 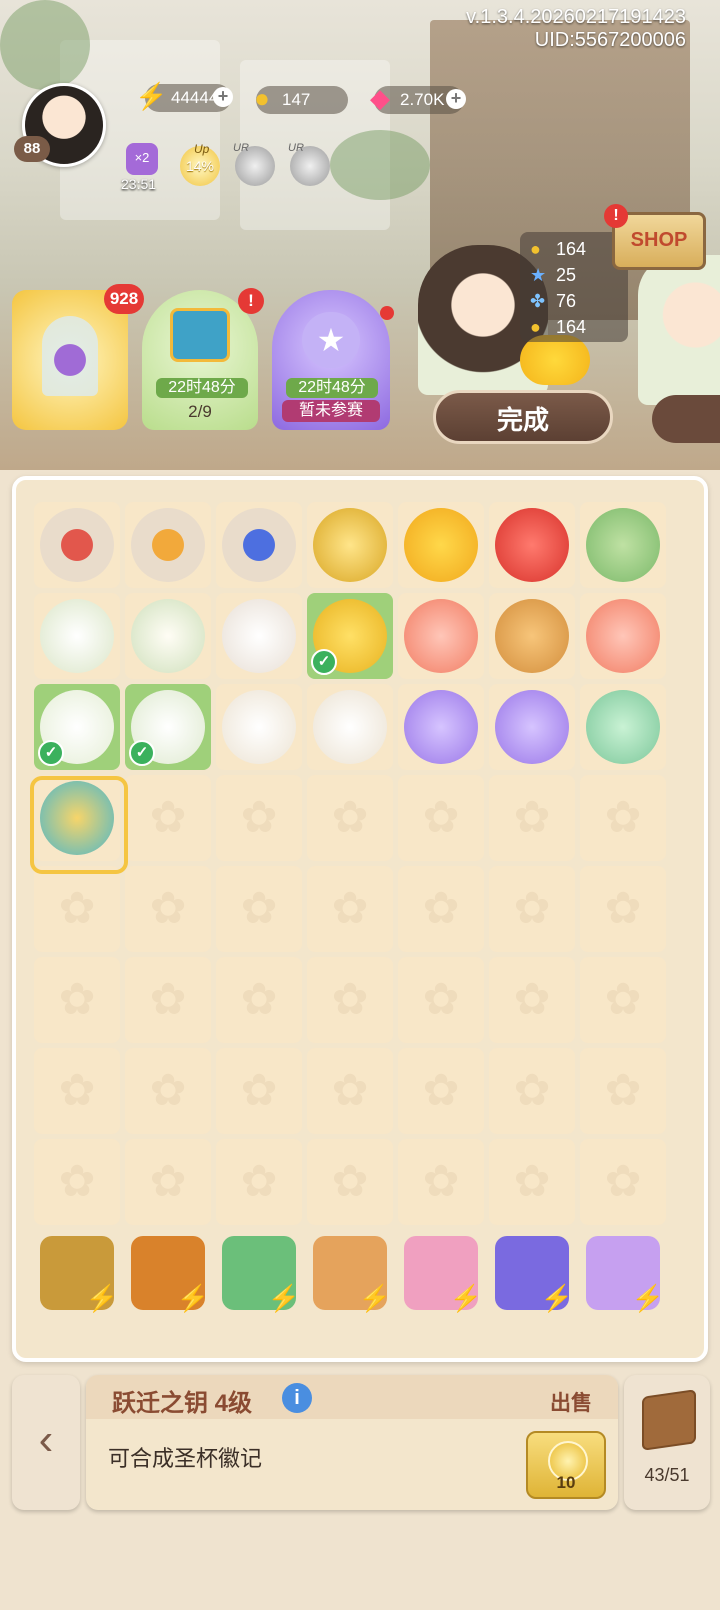 What do you see at coordinates (418, 98) in the screenshot?
I see `gem-counter: ◆ 2.70K +` at bounding box center [418, 98].